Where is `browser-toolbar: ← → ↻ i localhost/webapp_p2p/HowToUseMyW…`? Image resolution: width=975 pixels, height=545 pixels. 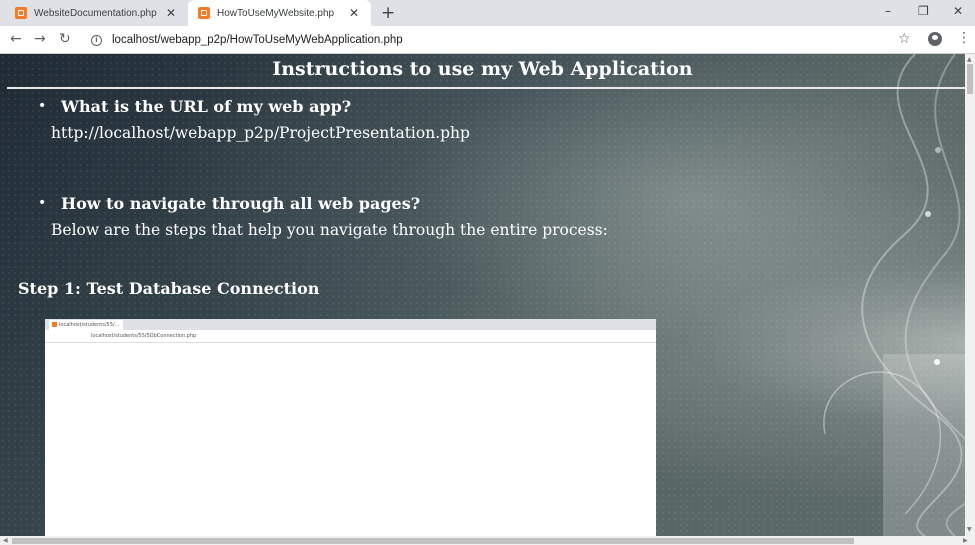 browser-toolbar: ← → ↻ i localhost/webapp_p2p/HowToUseMyW… is located at coordinates (487, 40).